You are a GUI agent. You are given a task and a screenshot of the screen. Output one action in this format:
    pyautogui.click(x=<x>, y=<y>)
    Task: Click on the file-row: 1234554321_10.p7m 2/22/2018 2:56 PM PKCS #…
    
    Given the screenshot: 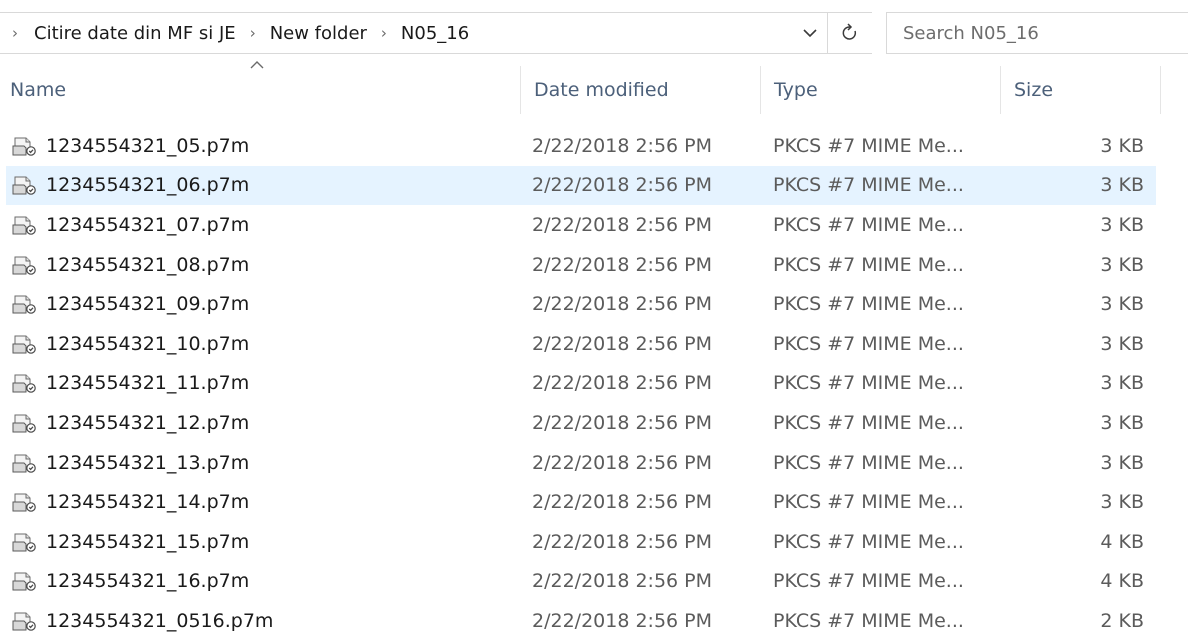 What is the action you would take?
    pyautogui.click(x=581, y=344)
    